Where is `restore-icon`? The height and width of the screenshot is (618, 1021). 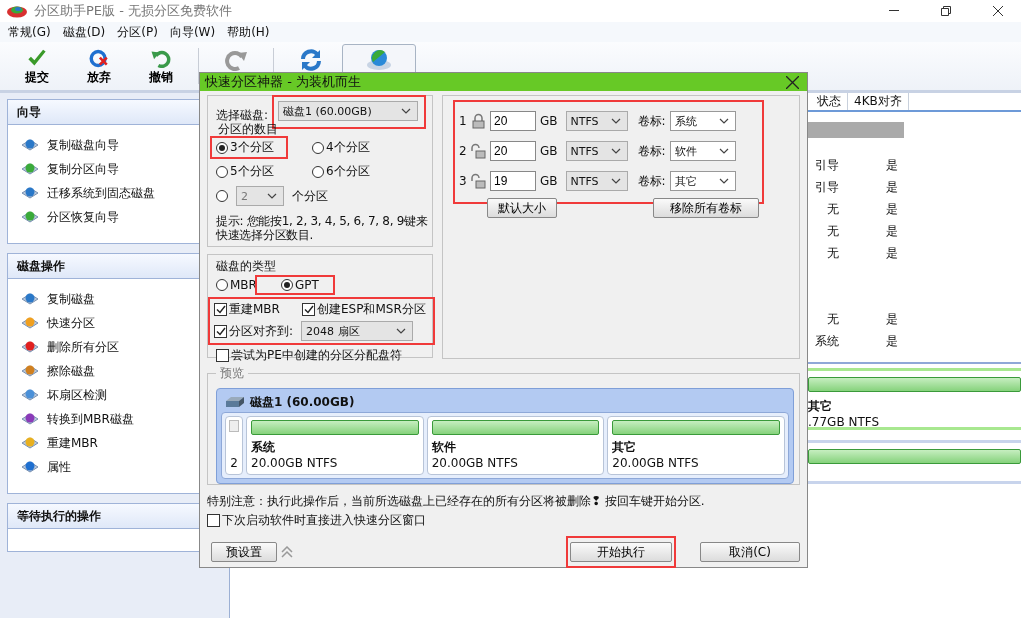
restore-icon is located at coordinates (946, 11).